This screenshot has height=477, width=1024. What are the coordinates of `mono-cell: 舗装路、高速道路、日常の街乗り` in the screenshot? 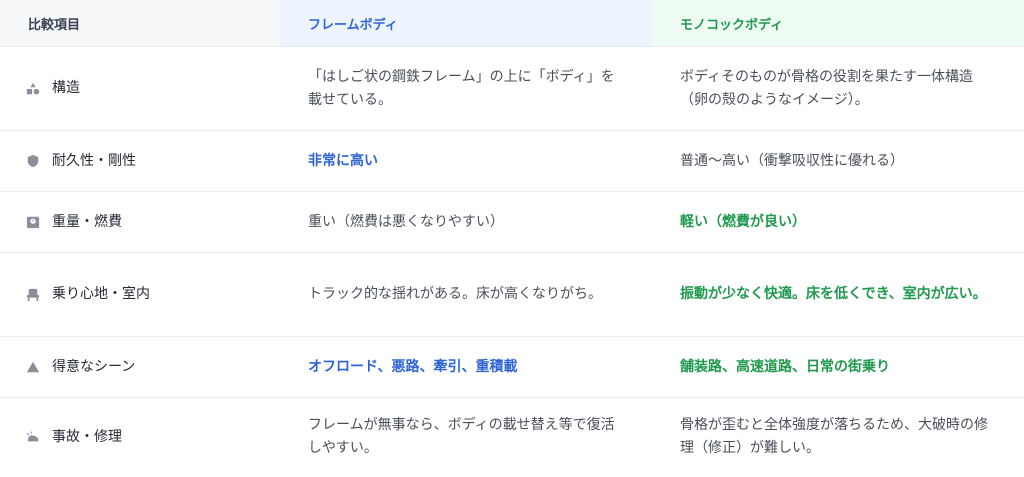 It's located at (838, 367).